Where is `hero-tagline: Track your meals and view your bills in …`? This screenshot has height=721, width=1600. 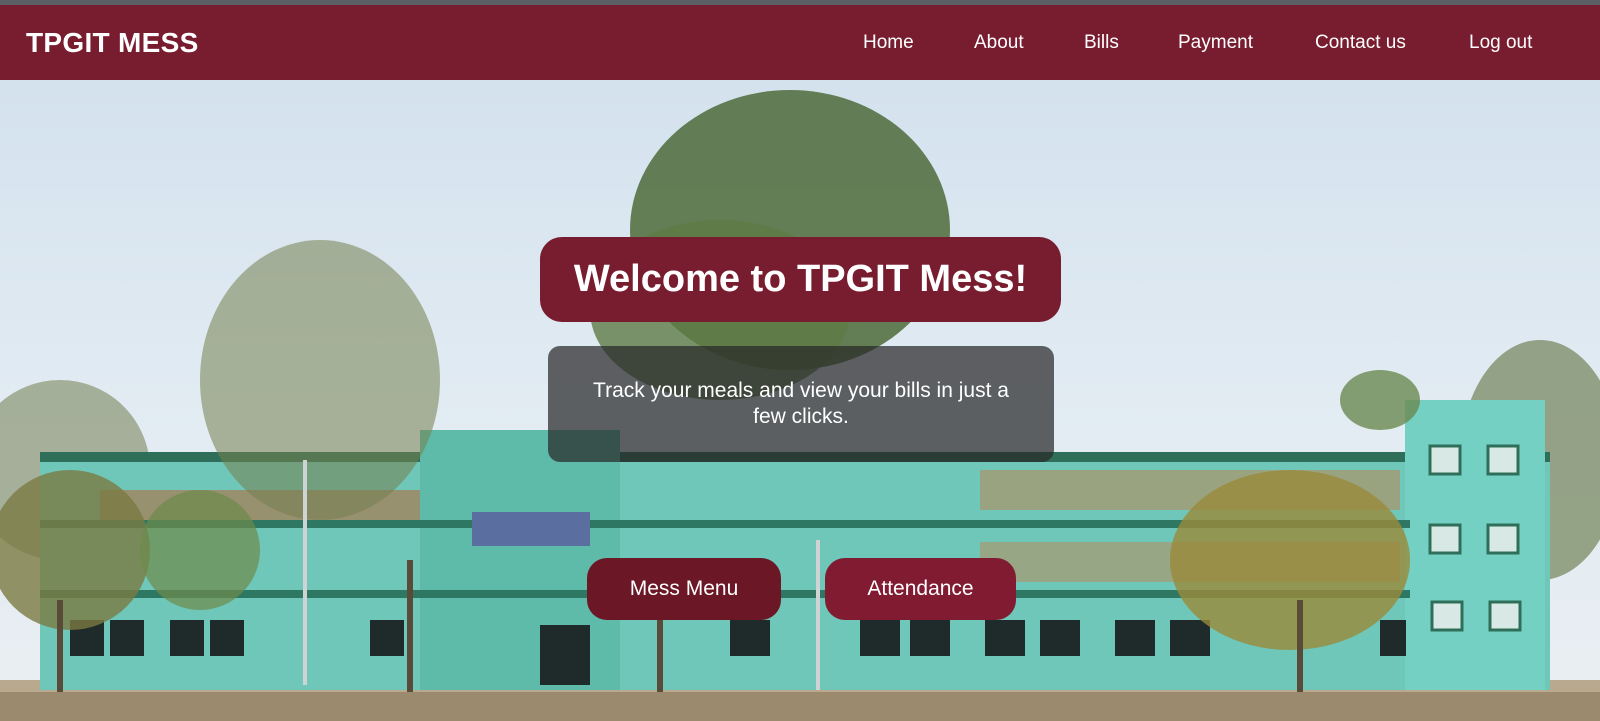 hero-tagline: Track your meals and view your bills in … is located at coordinates (801, 404).